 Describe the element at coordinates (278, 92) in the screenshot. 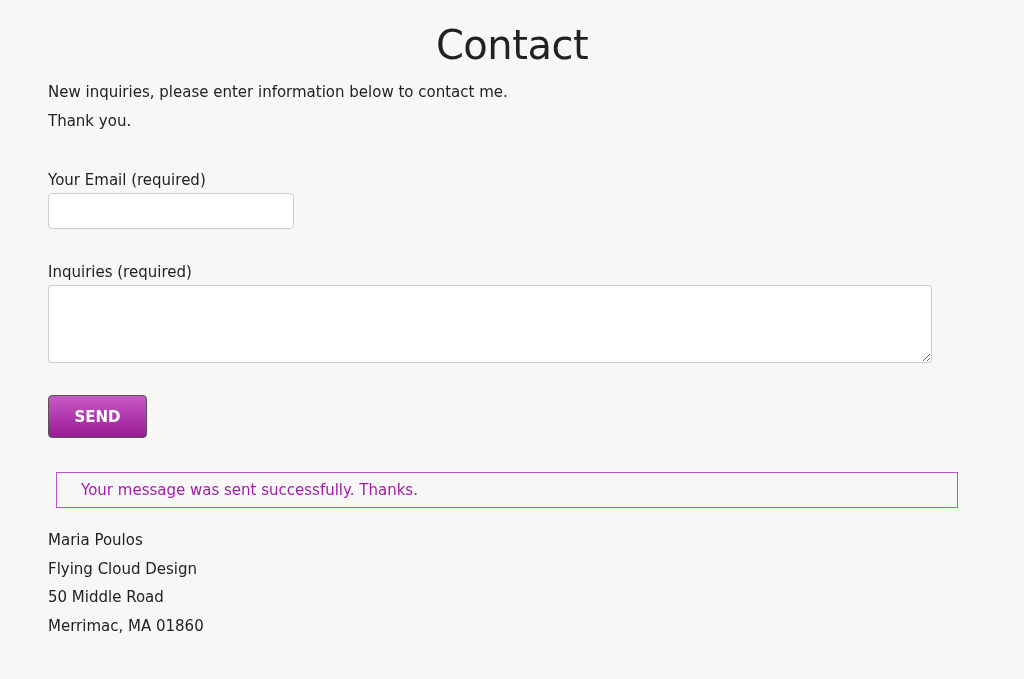

I see `intro-text: New inquiries, please enter information below to contact me.` at that location.